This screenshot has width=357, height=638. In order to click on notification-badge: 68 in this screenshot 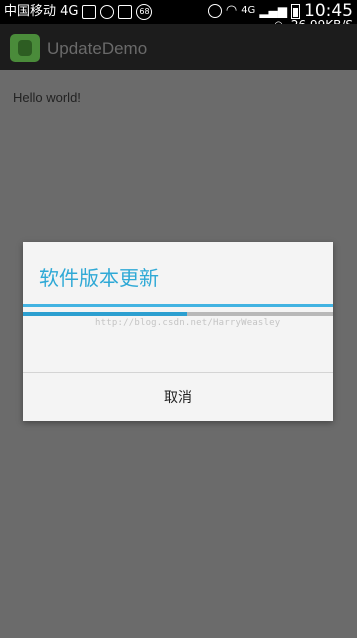, I will do `click(144, 12)`.